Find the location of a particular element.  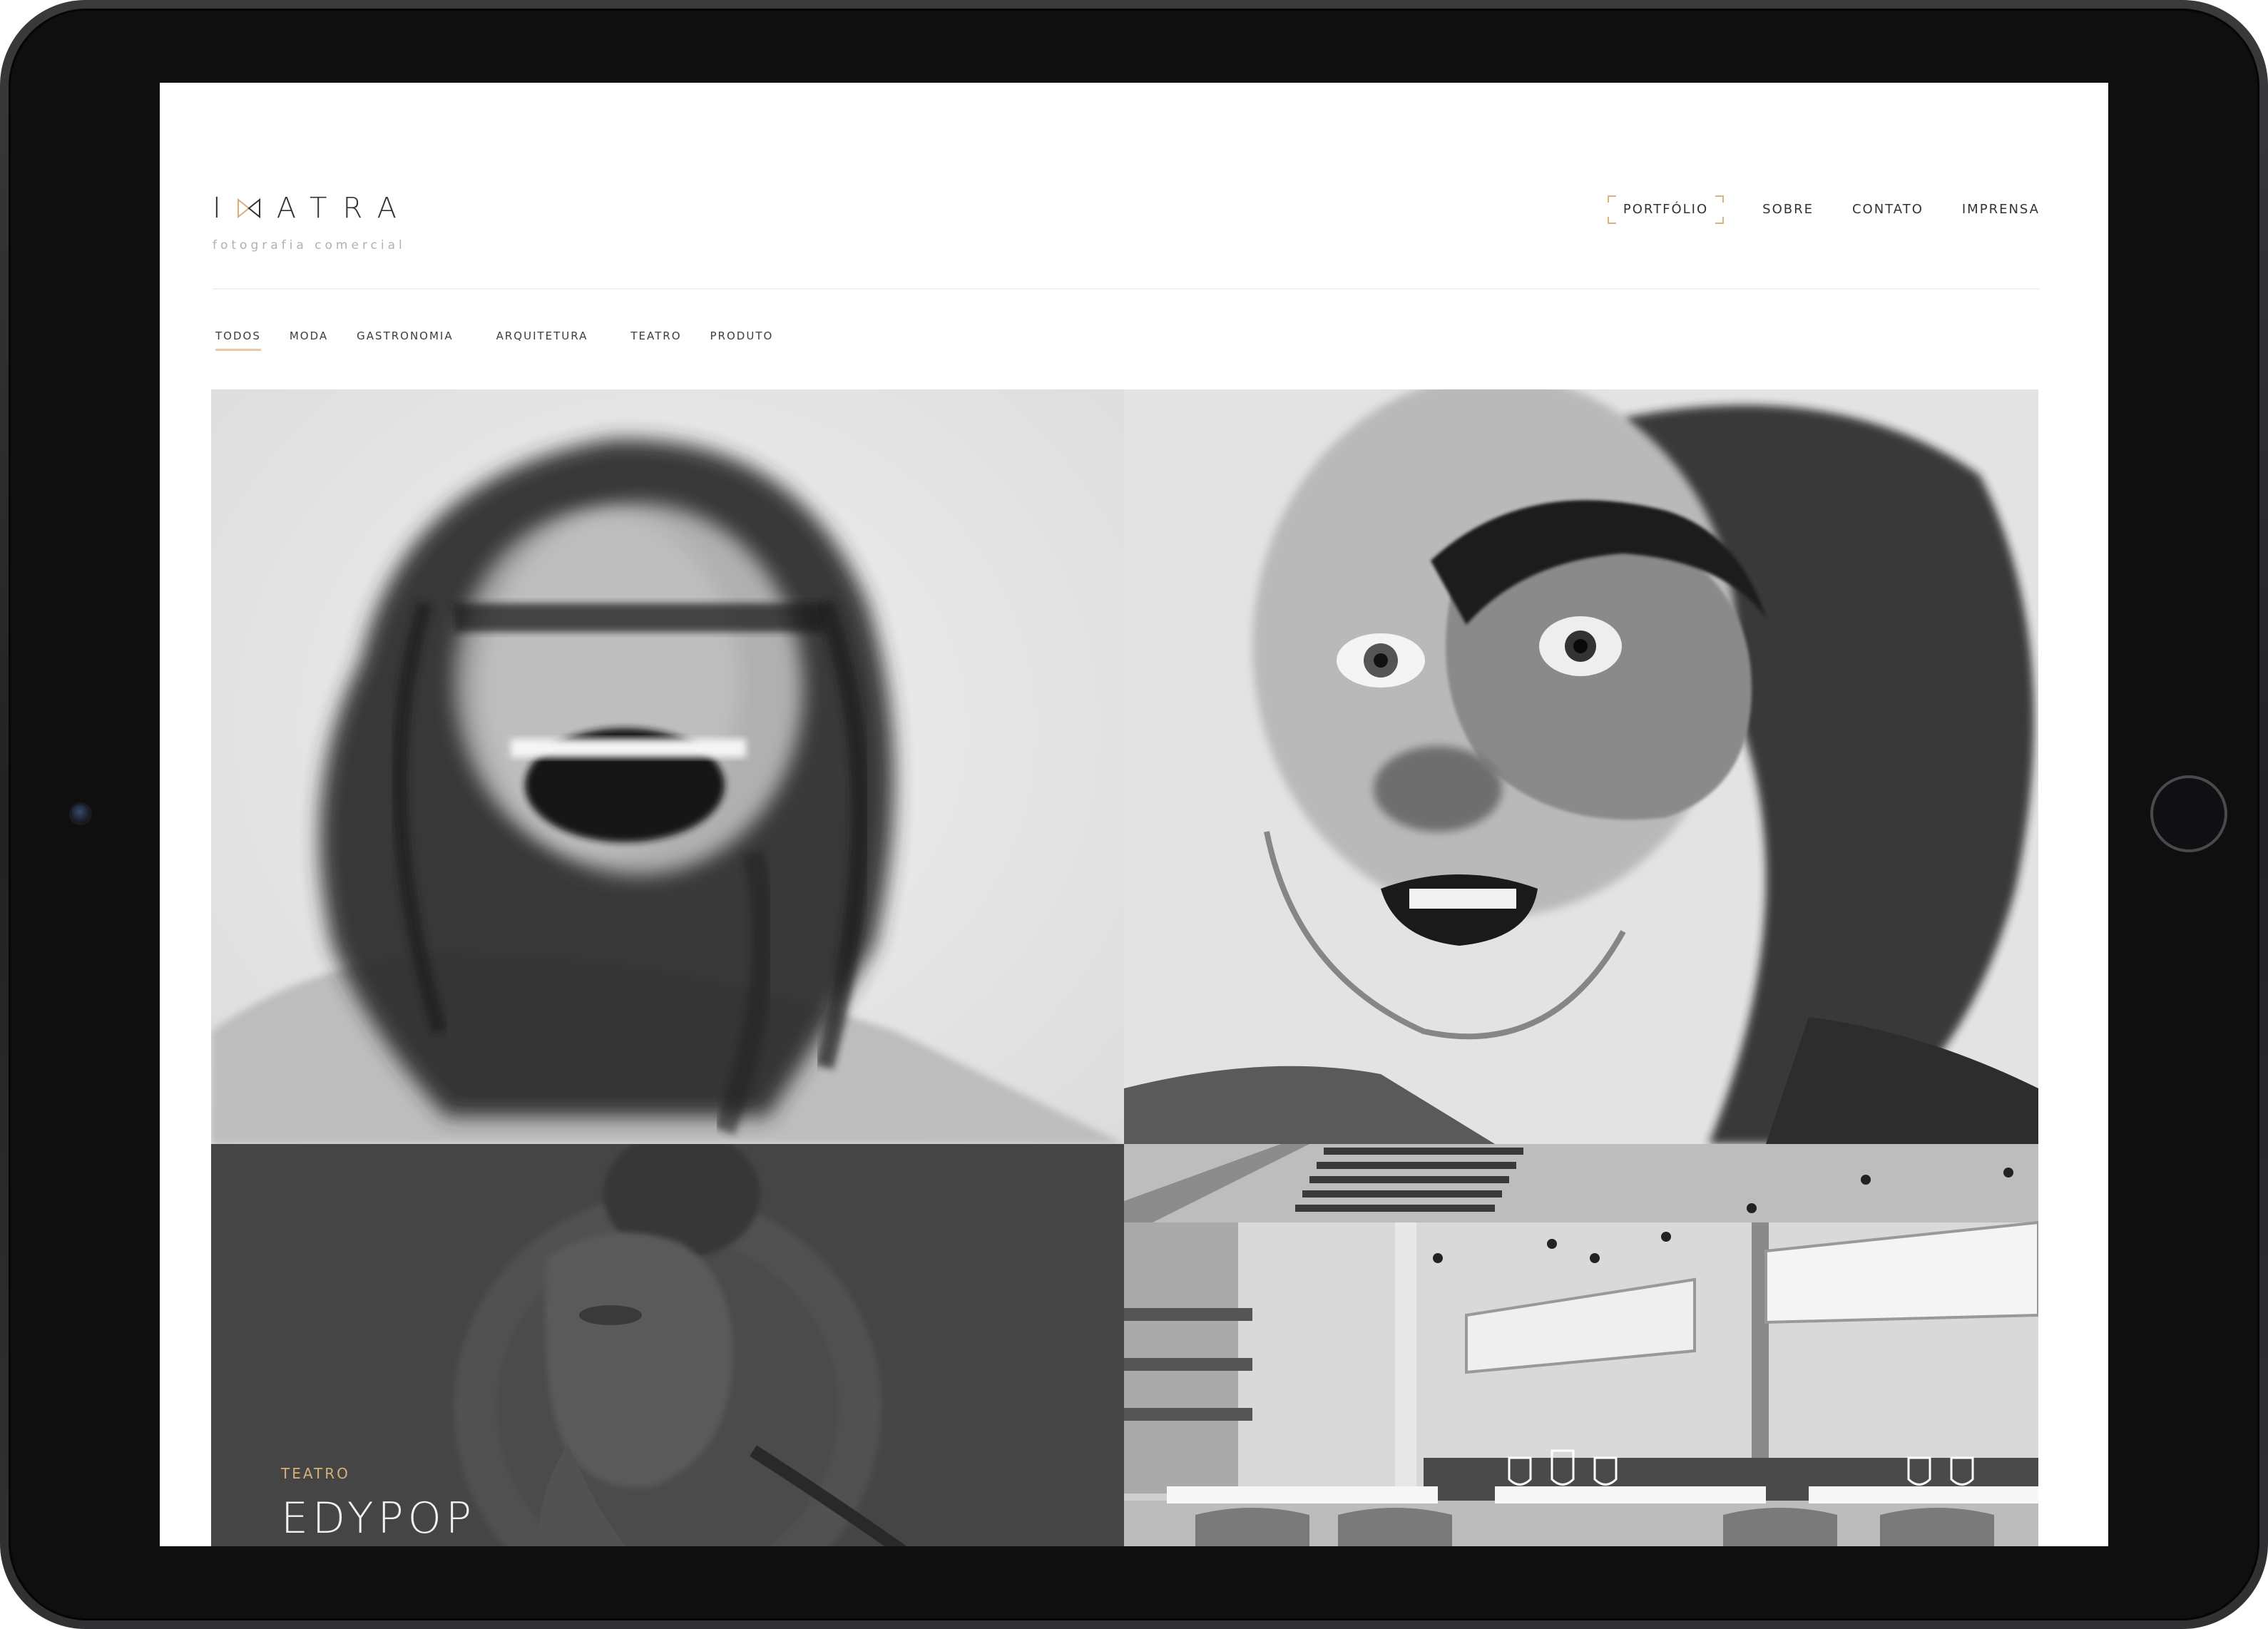

logo-wordmark: I ATRA is located at coordinates (313, 208).